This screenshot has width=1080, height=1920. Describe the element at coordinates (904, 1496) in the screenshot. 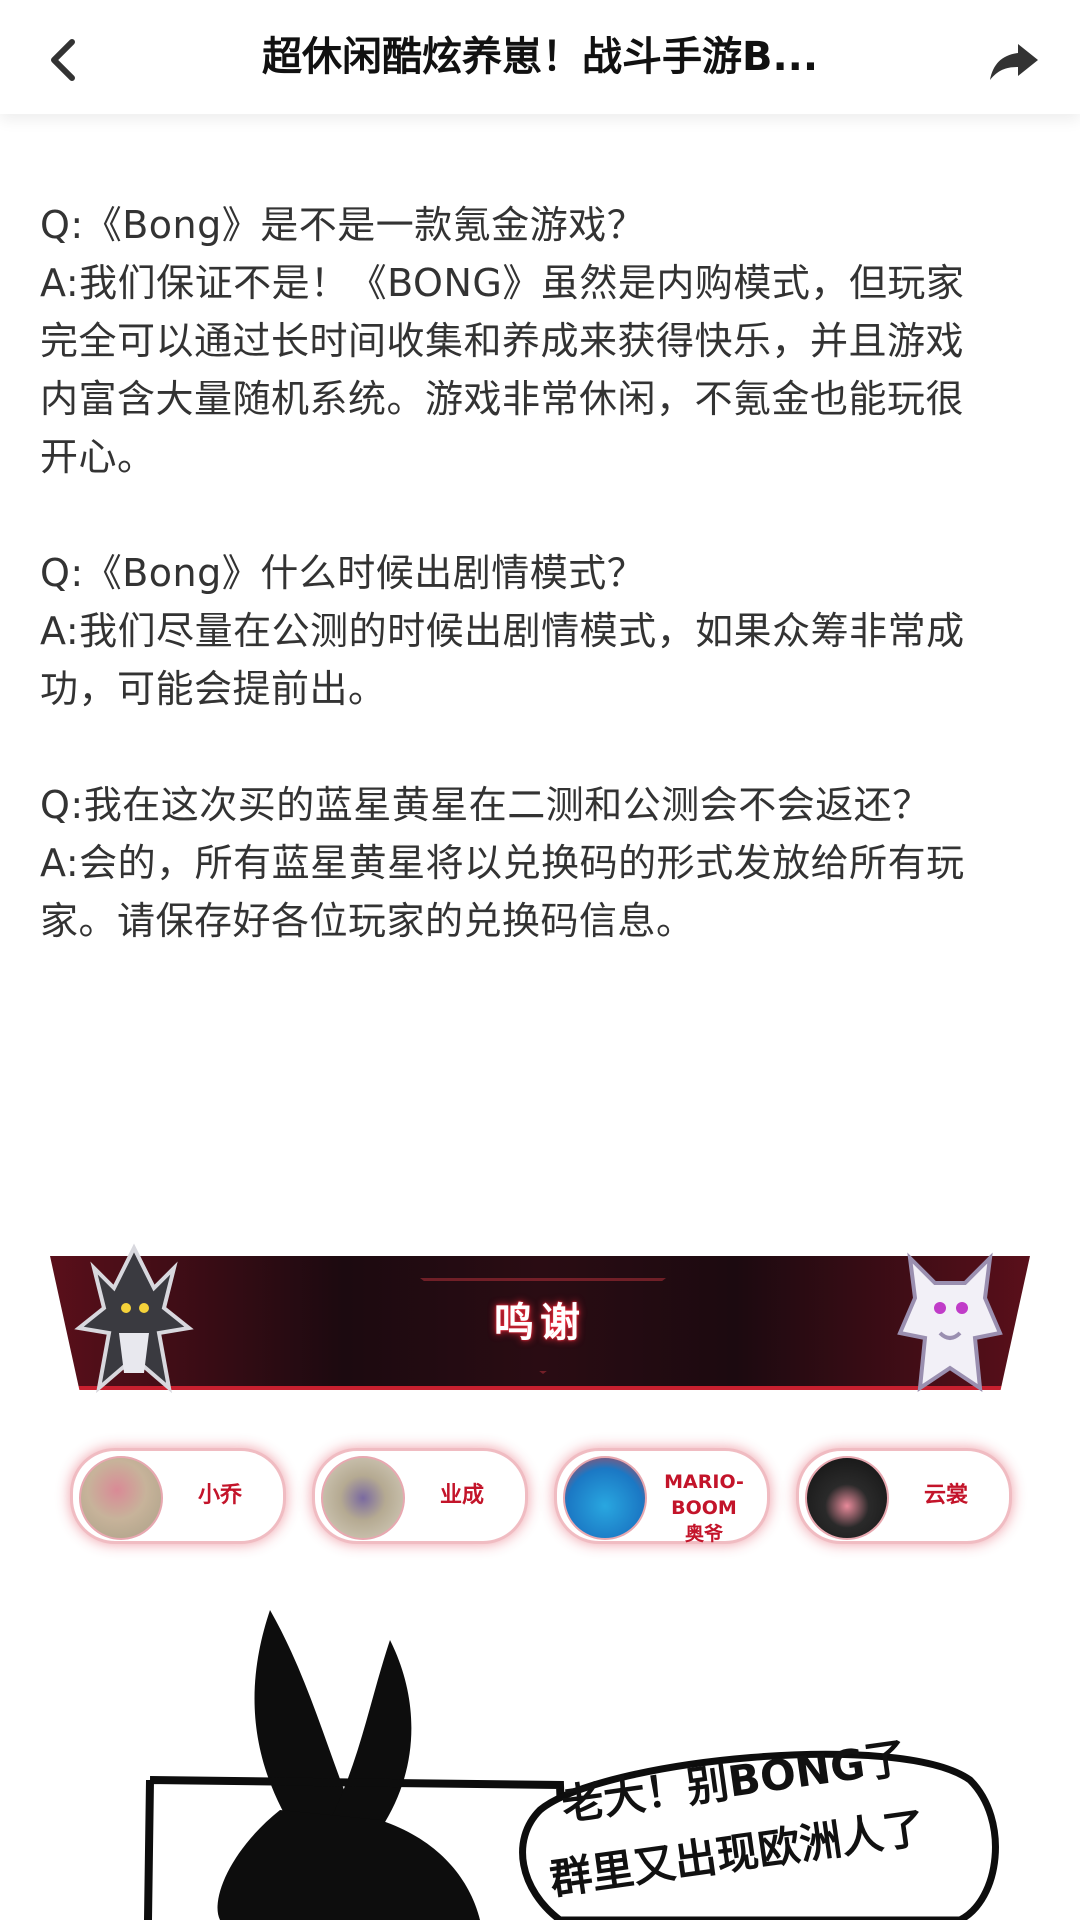

I see `sponsor-badge: 云裳` at that location.